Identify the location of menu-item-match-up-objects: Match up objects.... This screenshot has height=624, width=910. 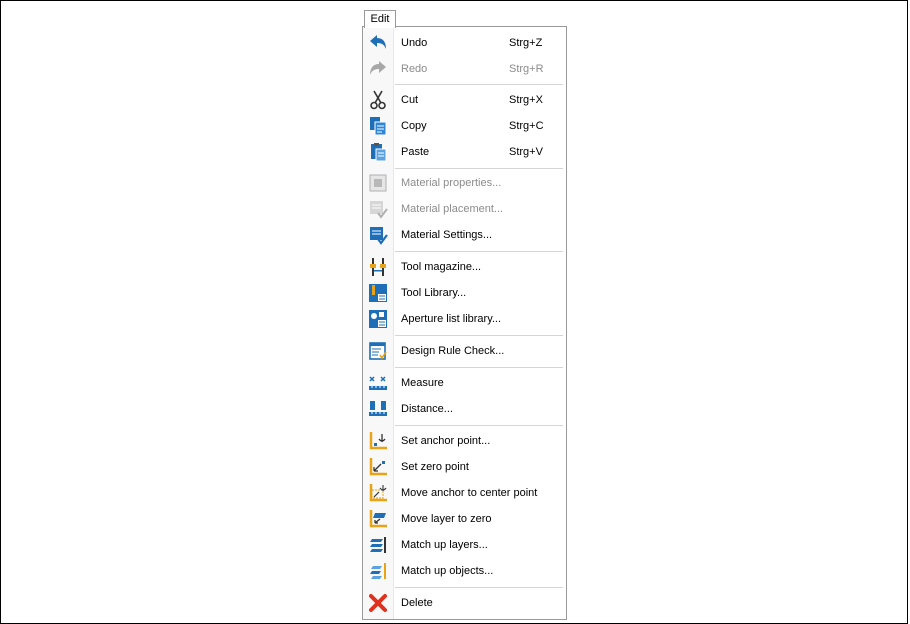
(464, 571).